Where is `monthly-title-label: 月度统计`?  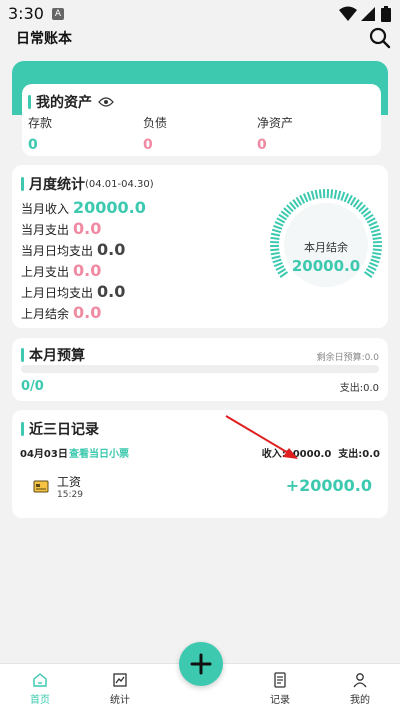 monthly-title-label: 月度统计 is located at coordinates (57, 185).